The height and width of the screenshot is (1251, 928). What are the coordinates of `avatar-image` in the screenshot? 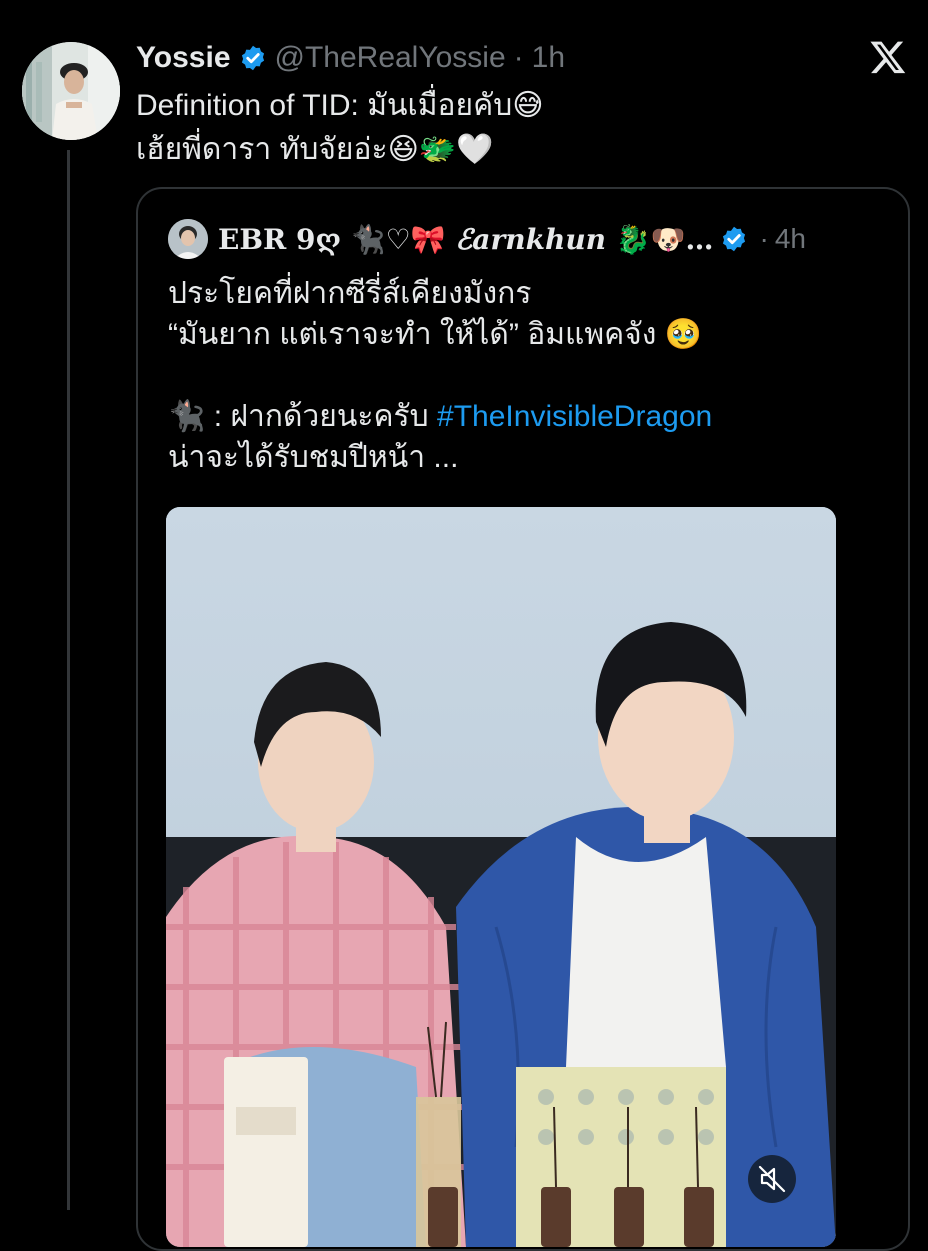 It's located at (71, 91).